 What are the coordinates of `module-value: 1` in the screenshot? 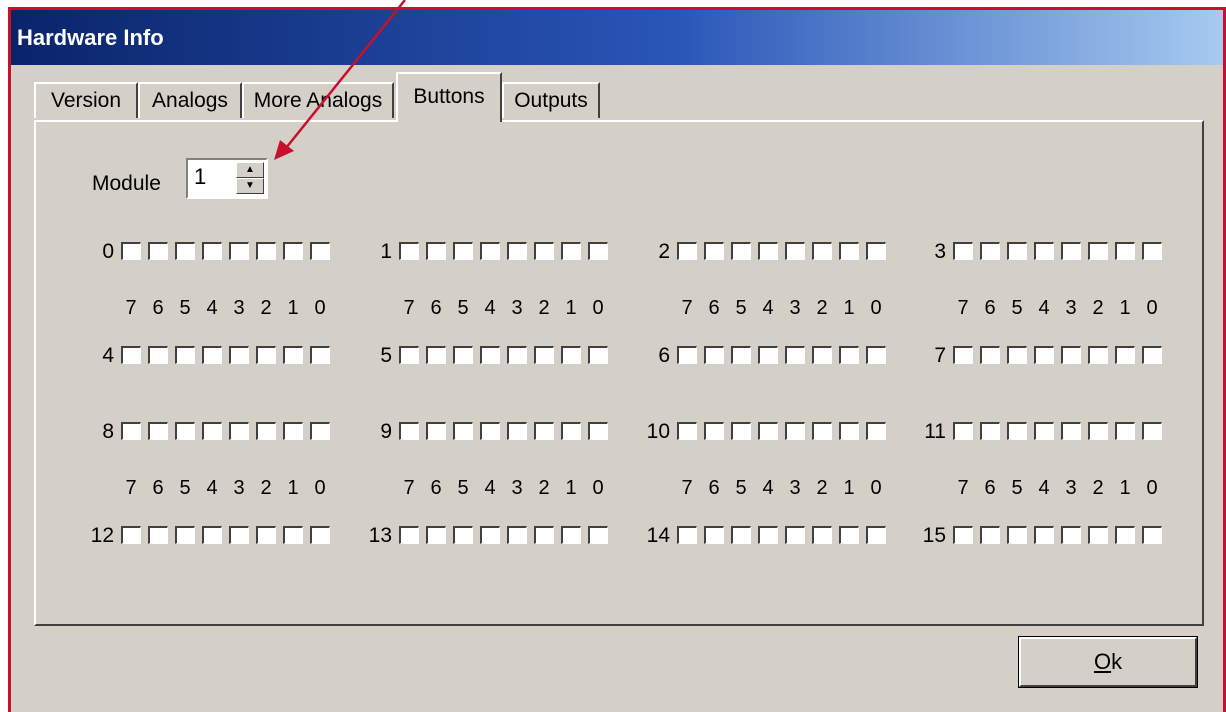 It's located at (200, 177).